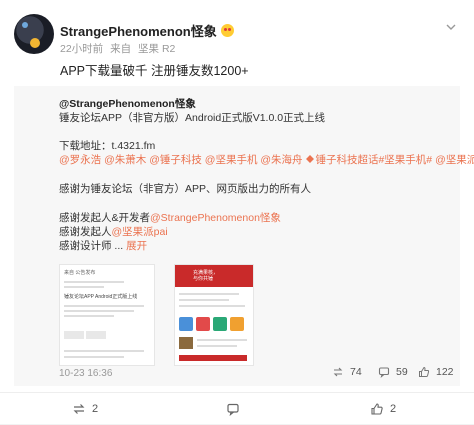  Describe the element at coordinates (138, 30) in the screenshot. I see `username: StrangePhenomenon怪象` at that location.